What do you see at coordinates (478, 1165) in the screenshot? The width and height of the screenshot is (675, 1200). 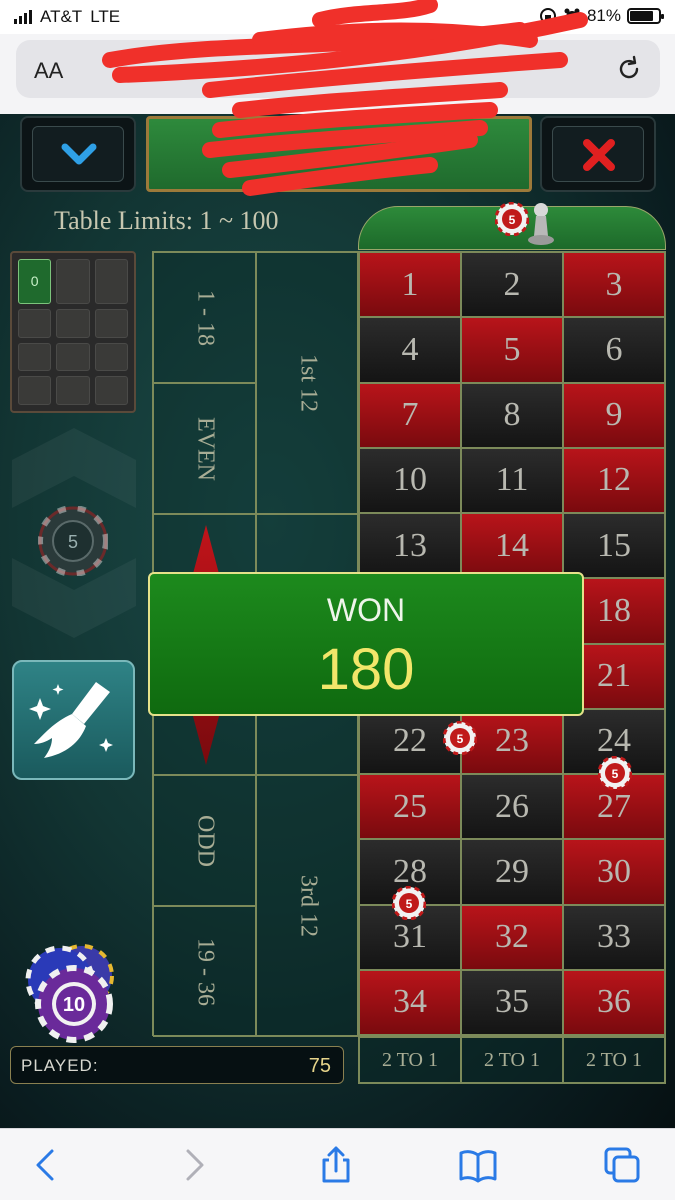 I see `bookmarks-icon` at bounding box center [478, 1165].